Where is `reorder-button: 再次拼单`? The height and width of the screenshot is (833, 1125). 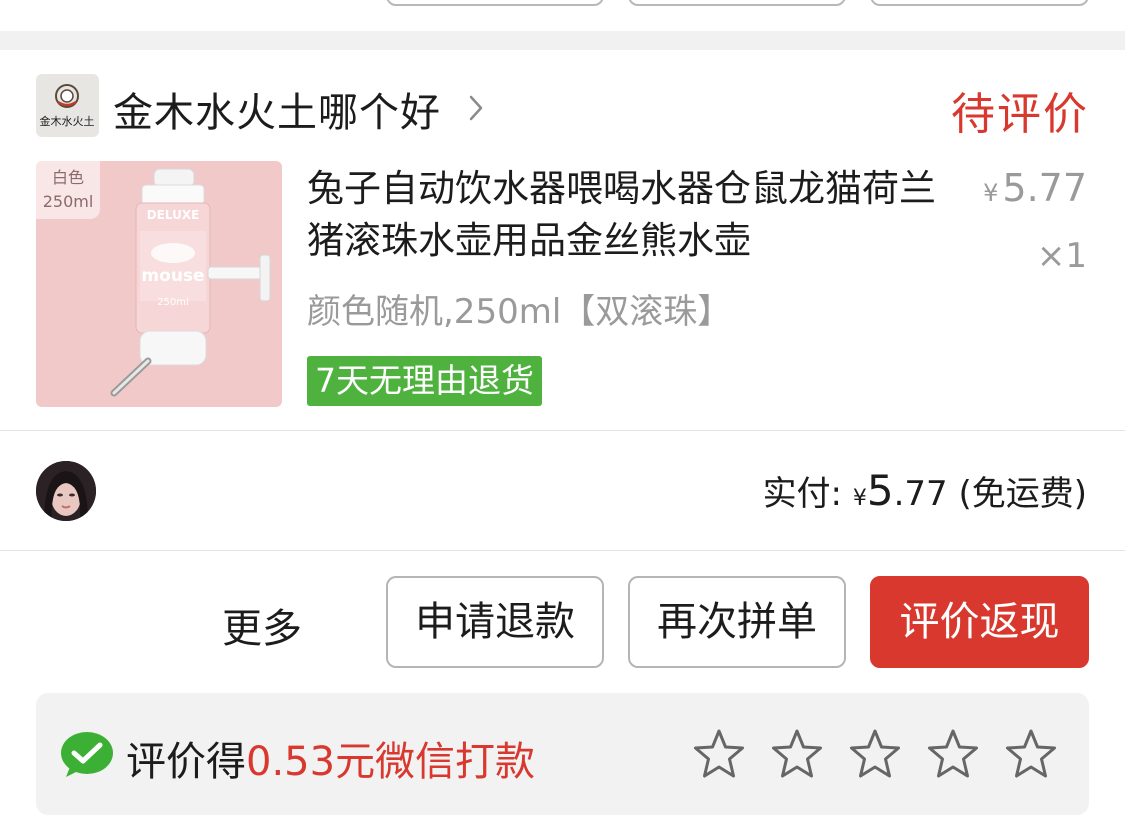 reorder-button: 再次拼单 is located at coordinates (737, 622).